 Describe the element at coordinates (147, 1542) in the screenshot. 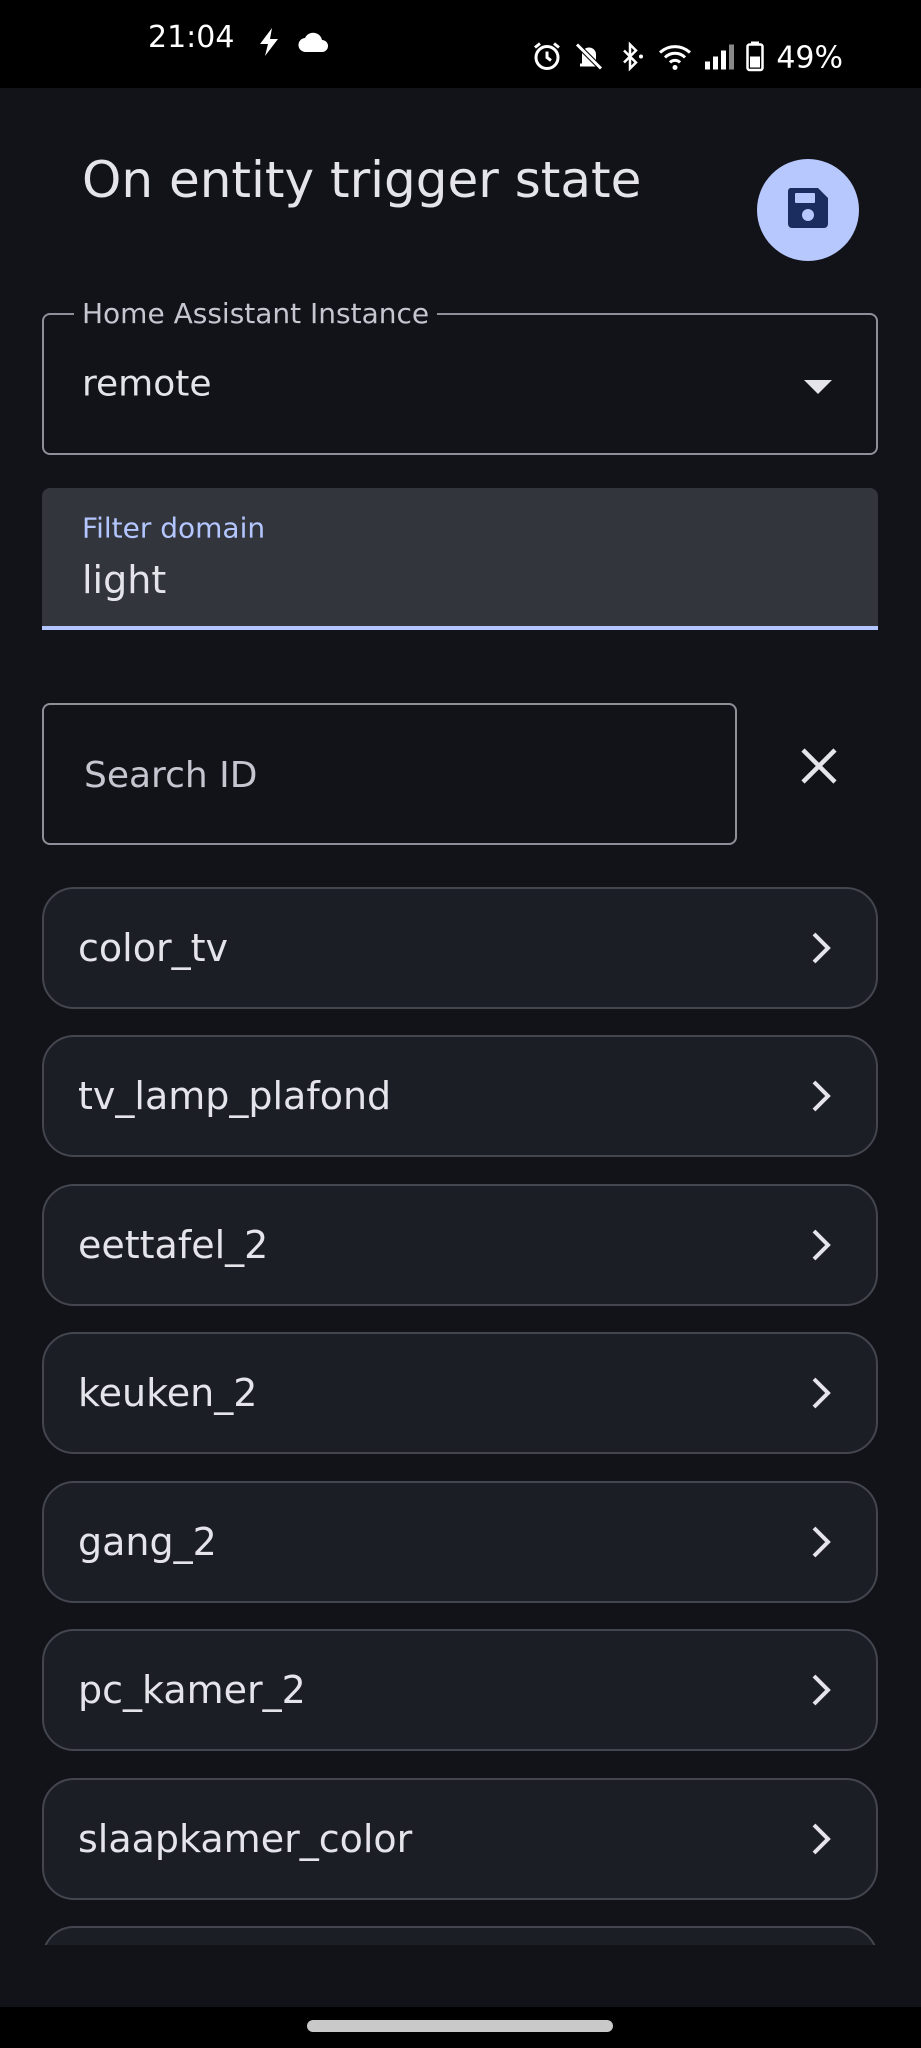

I see `list-item-label: gang_2` at that location.